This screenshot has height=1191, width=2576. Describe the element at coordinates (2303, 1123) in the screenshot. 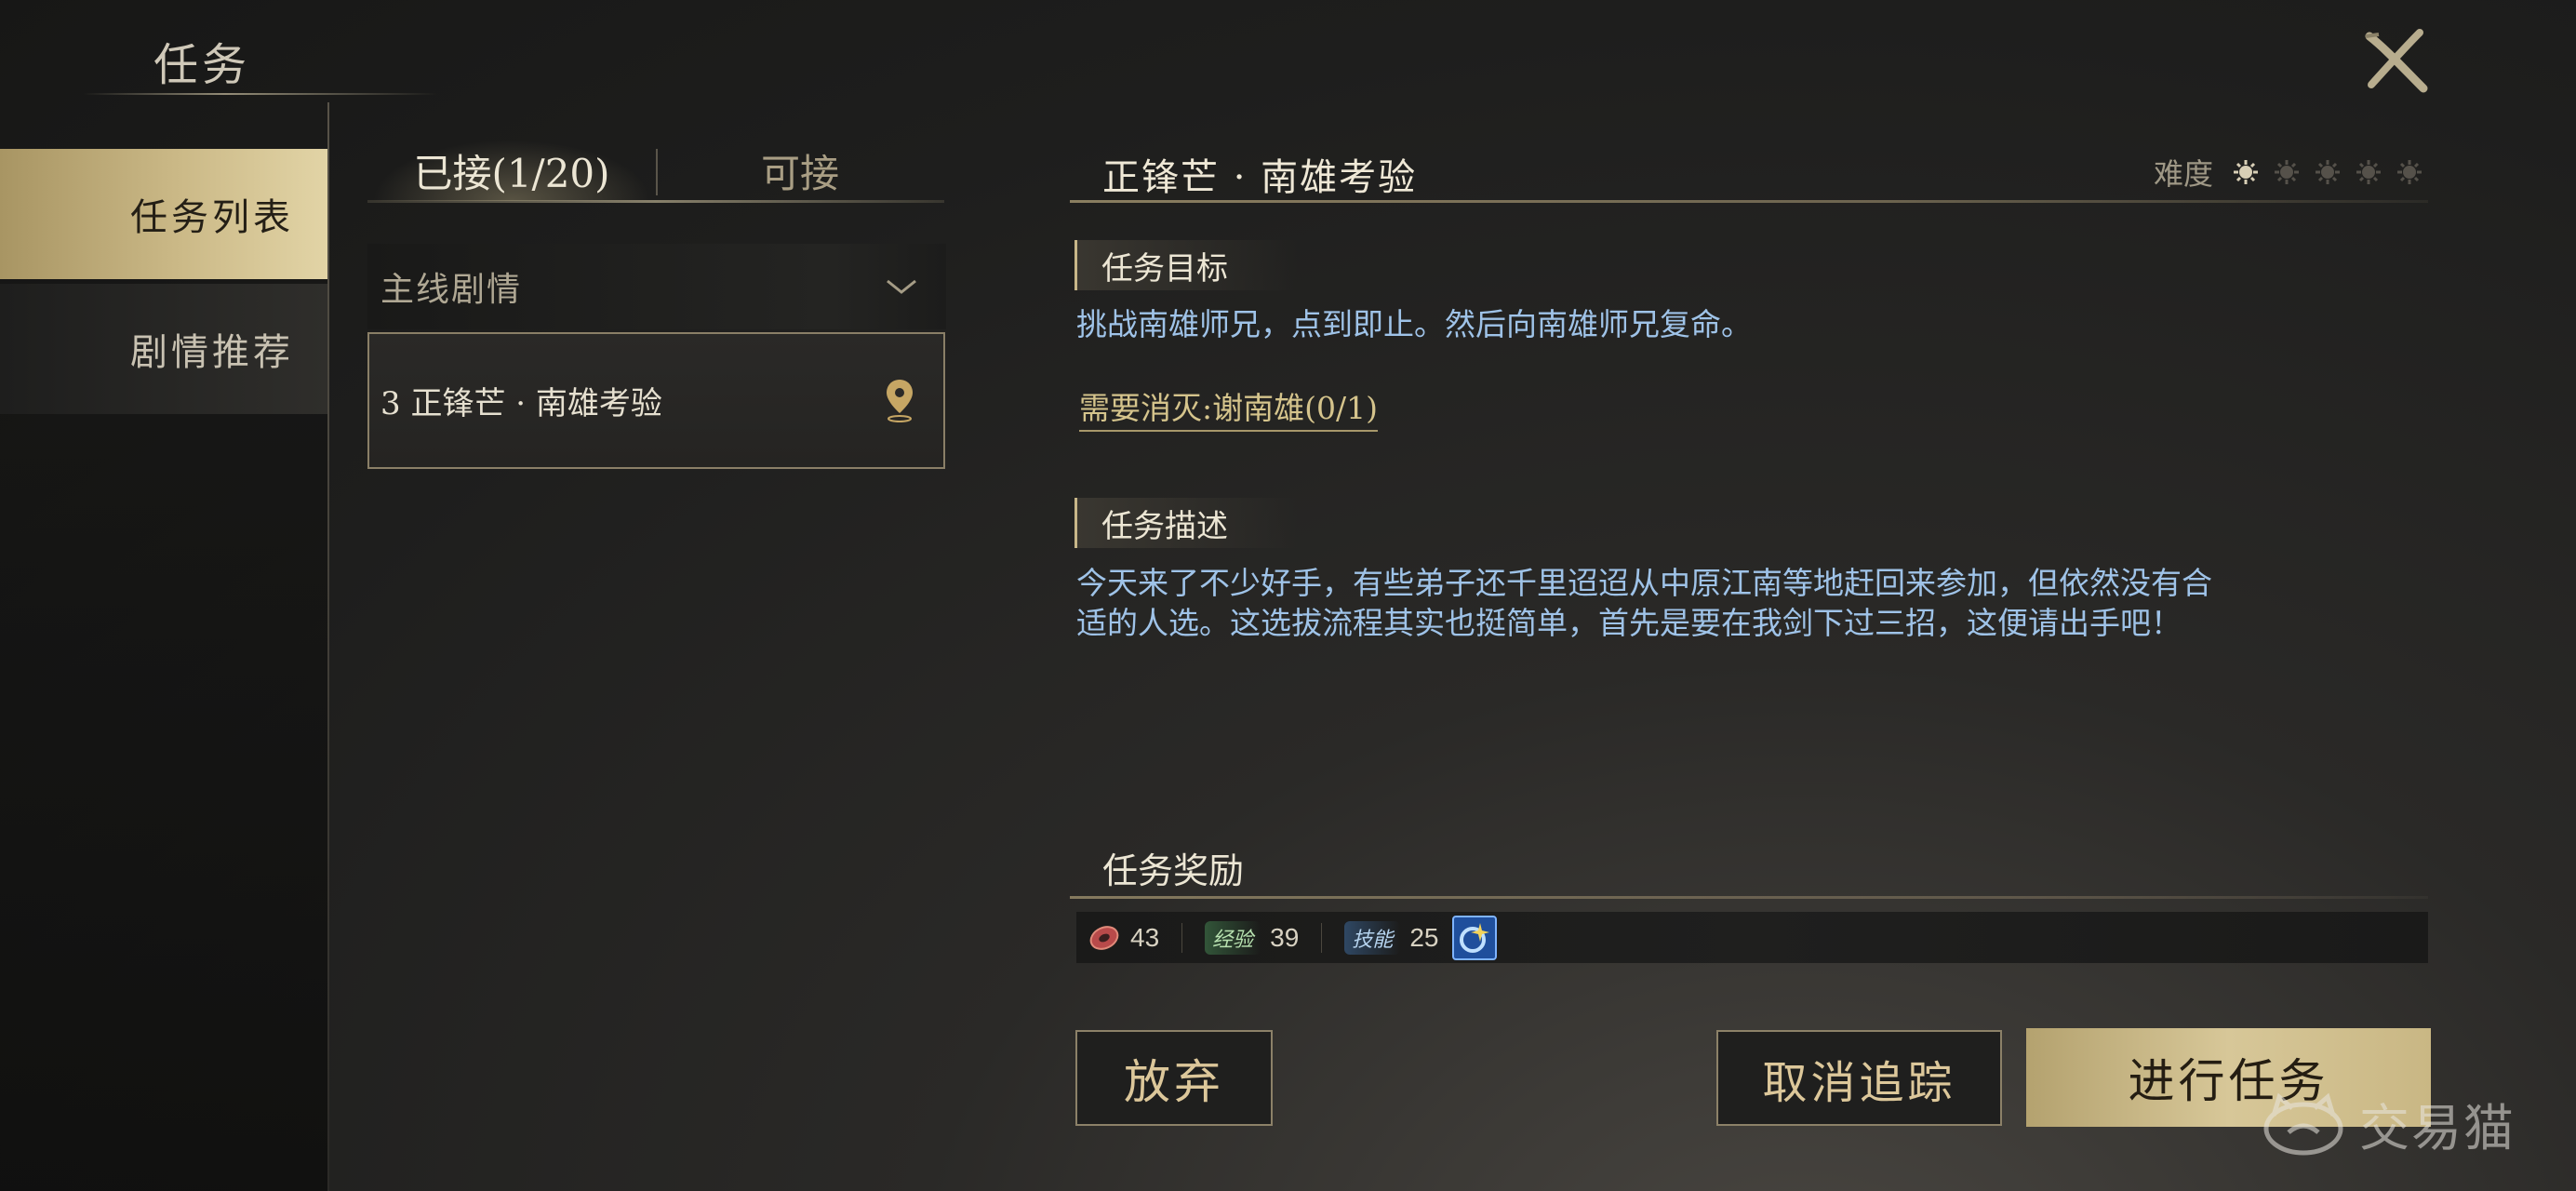

I see `cat-logo-icon` at that location.